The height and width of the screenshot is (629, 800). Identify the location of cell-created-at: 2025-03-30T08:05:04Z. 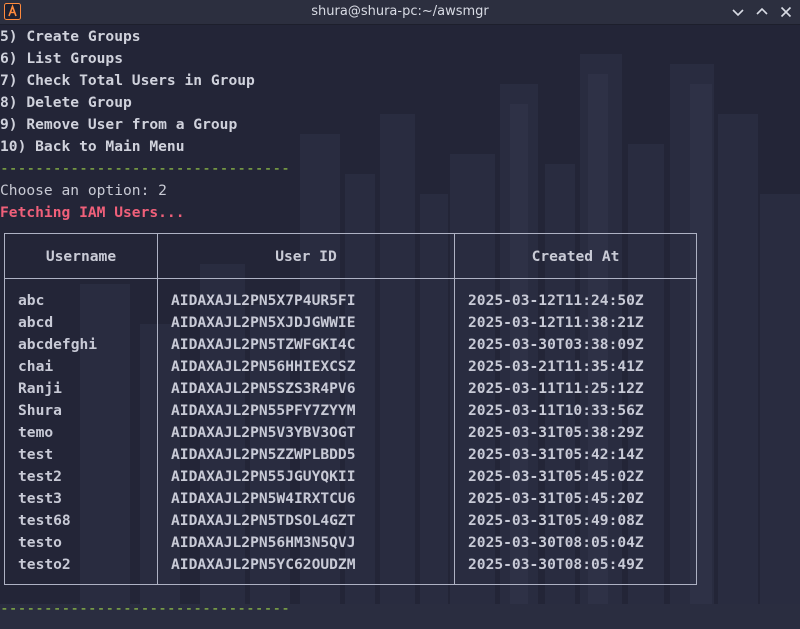
(556, 542).